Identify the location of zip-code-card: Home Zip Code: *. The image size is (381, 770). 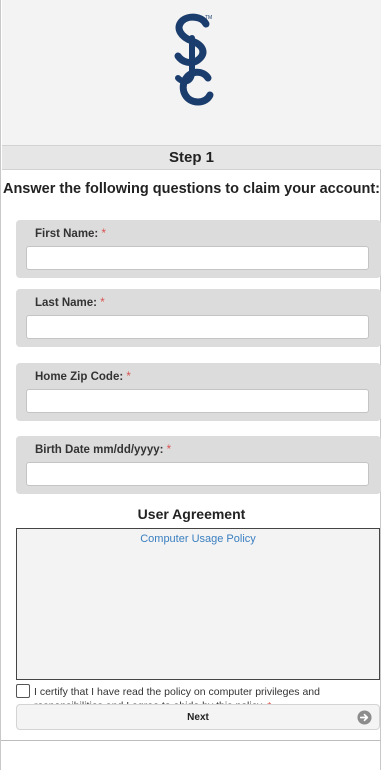
(198, 392).